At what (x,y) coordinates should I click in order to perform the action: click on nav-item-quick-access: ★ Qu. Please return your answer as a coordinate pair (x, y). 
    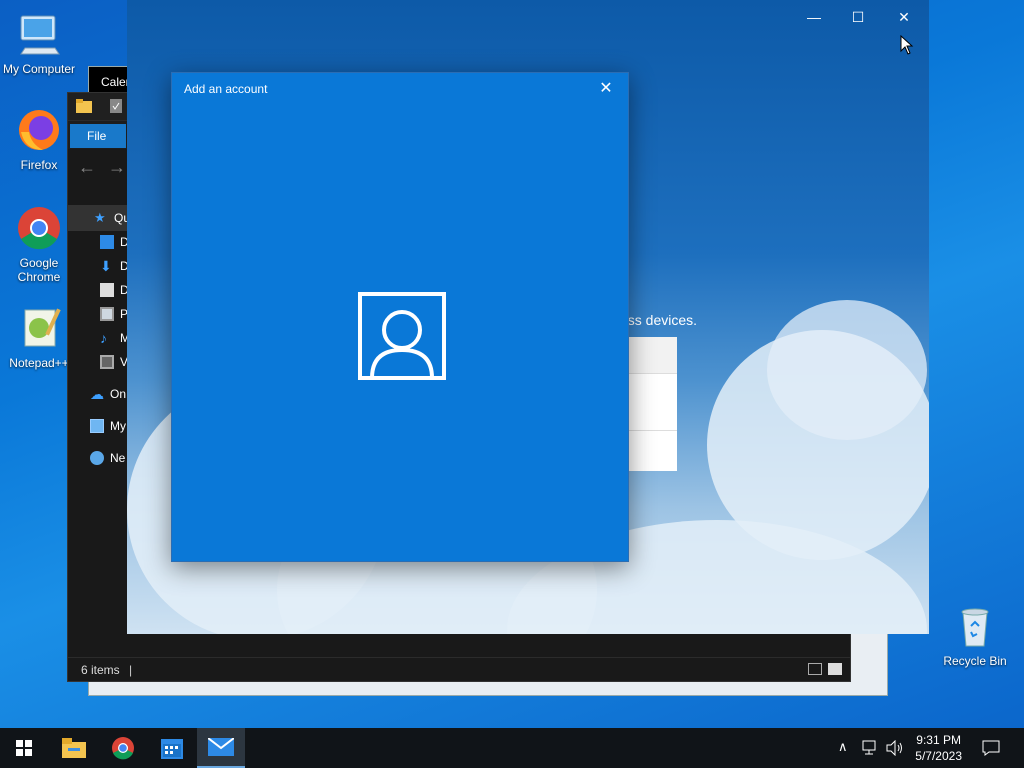
    Looking at the image, I should click on (102, 218).